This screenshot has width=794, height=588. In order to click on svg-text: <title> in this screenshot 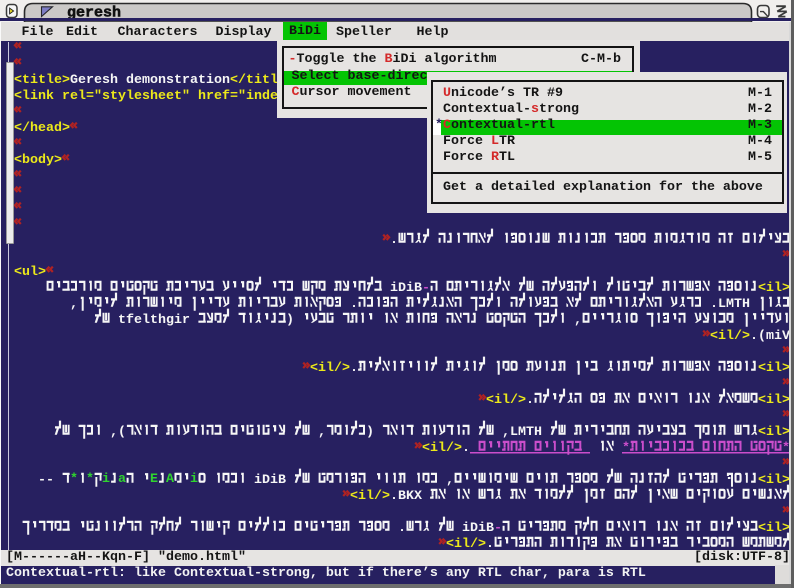, I will do `click(42, 80)`.